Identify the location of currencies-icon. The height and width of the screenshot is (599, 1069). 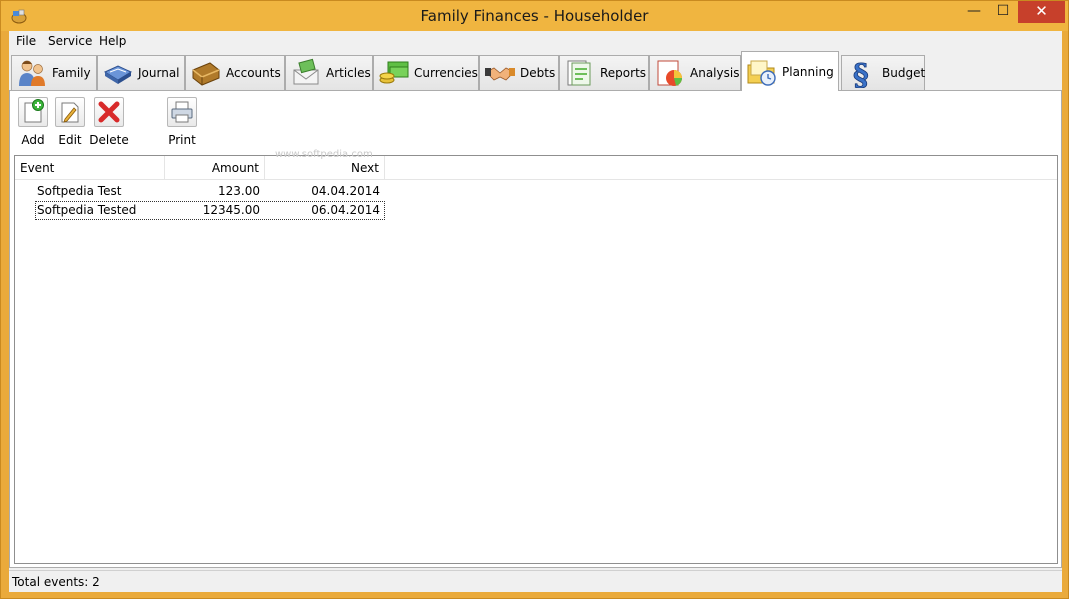
(394, 72).